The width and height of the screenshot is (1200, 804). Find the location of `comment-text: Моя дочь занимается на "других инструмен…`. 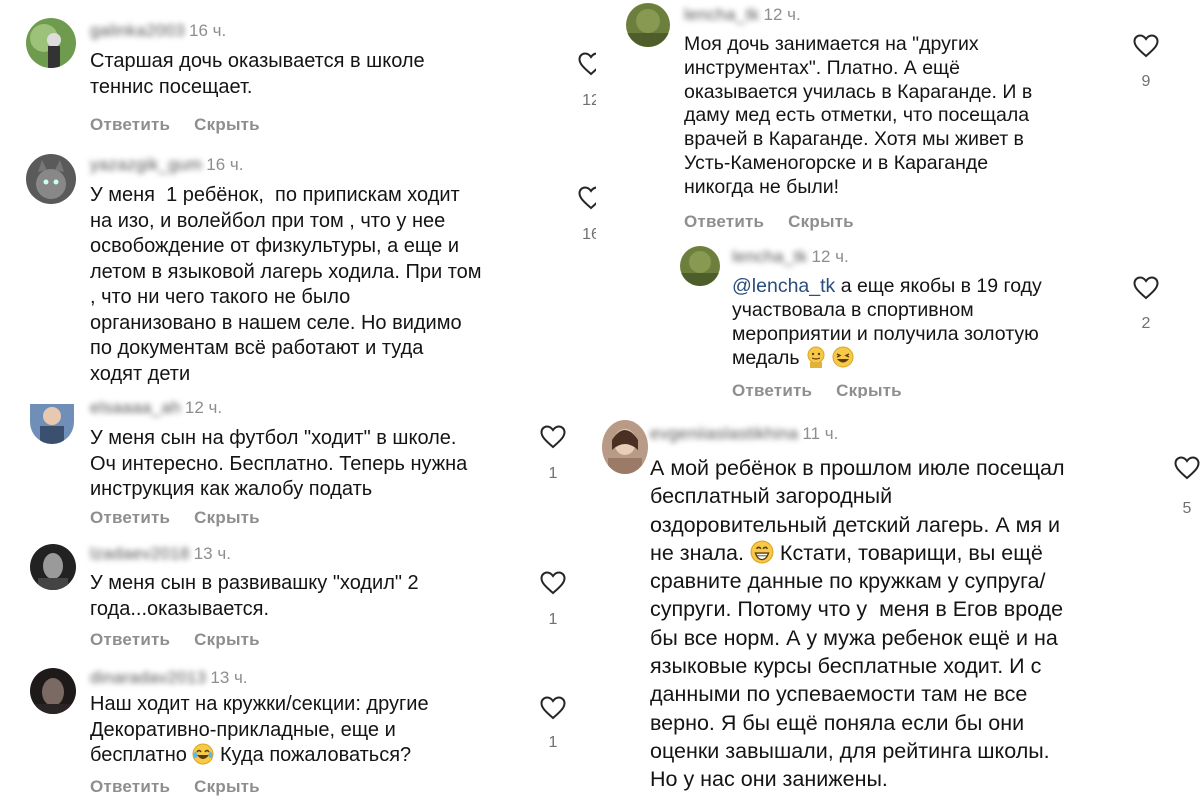

comment-text: Моя дочь занимается на "других инструмен… is located at coordinates (858, 115).